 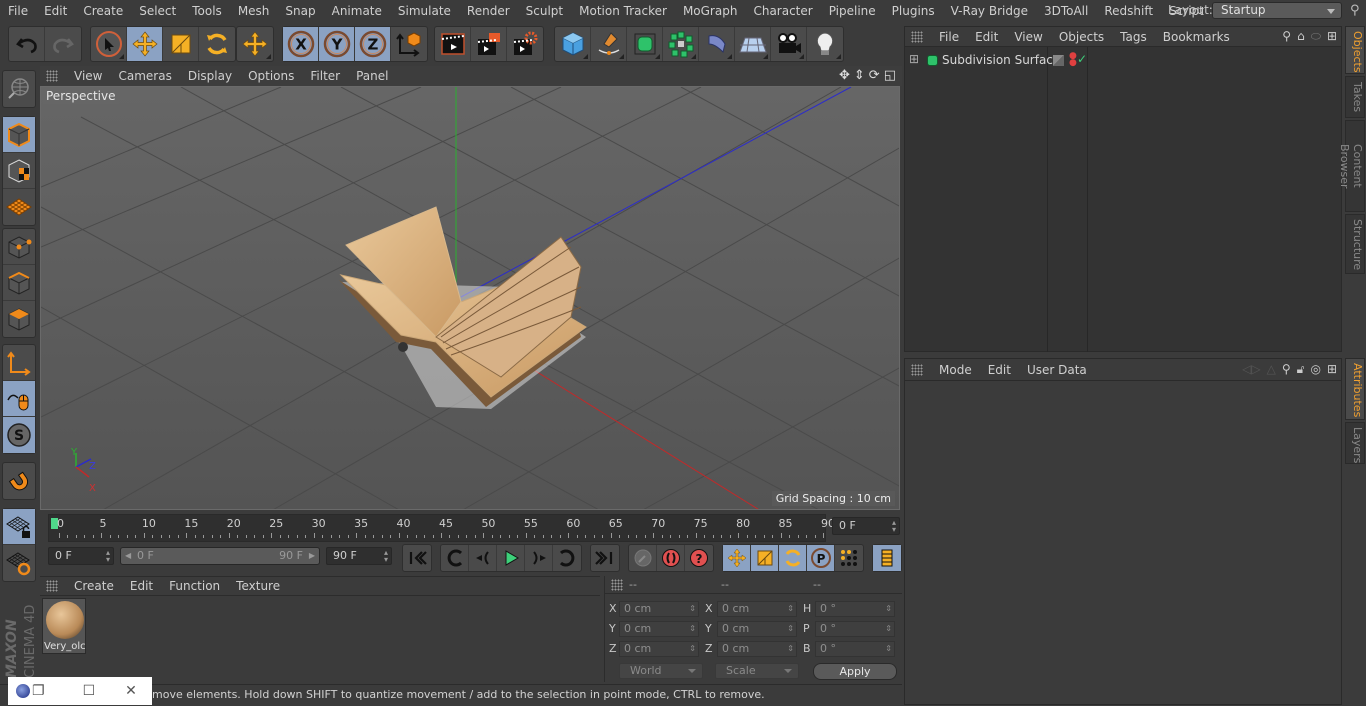 What do you see at coordinates (131, 691) in the screenshot?
I see `close-icon: ✕` at bounding box center [131, 691].